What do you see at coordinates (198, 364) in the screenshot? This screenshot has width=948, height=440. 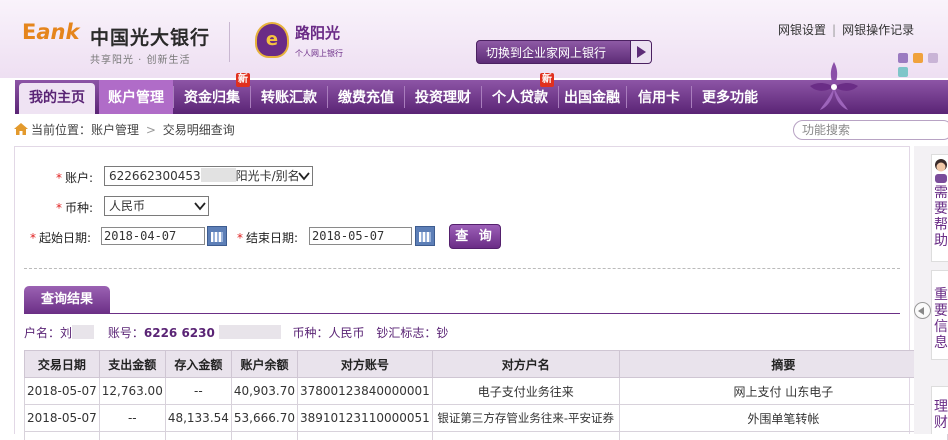 I see `column-header: 存入金额` at bounding box center [198, 364].